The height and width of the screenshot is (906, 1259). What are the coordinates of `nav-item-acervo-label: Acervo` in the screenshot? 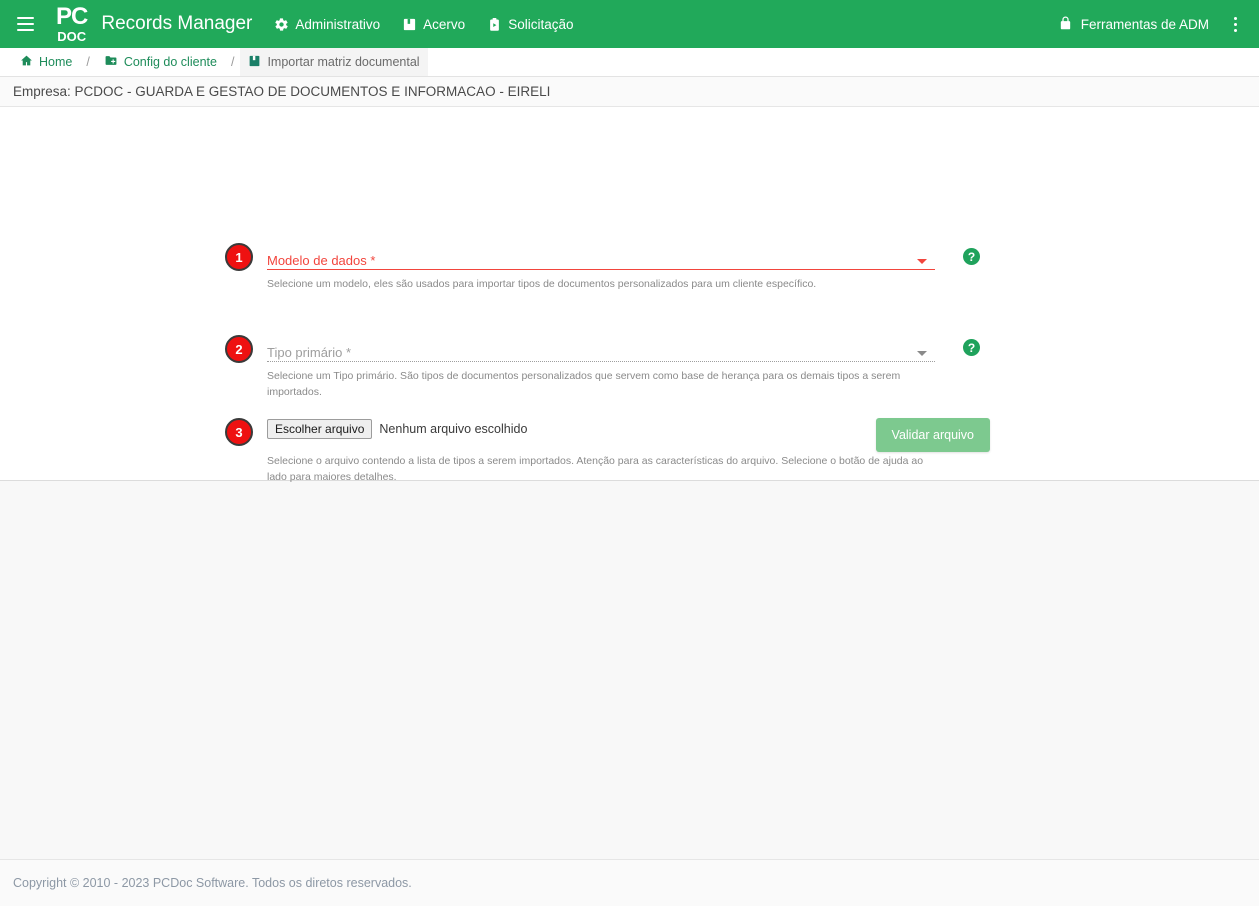 It's located at (444, 24).